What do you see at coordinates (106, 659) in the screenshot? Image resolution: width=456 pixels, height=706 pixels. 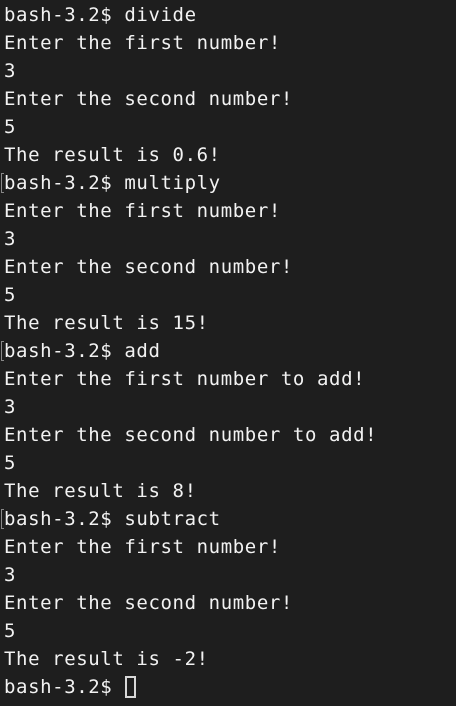 I see `result-line: The result is -2!` at bounding box center [106, 659].